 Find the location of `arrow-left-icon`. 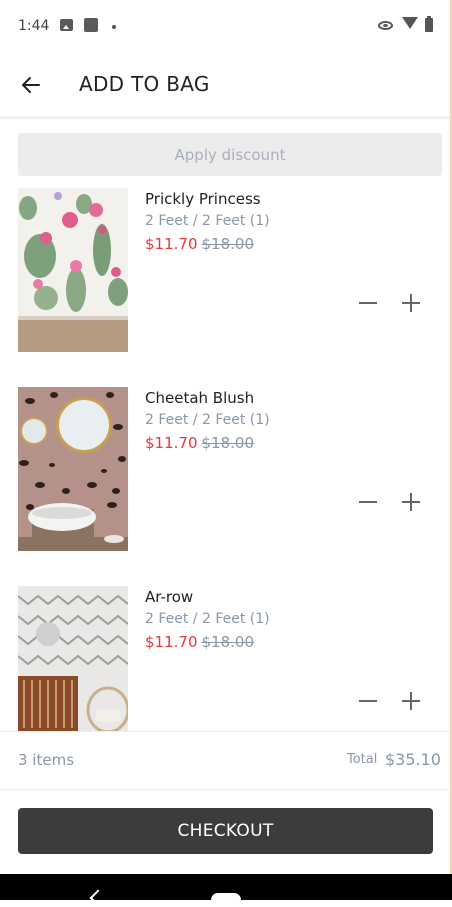

arrow-left-icon is located at coordinates (31, 85).